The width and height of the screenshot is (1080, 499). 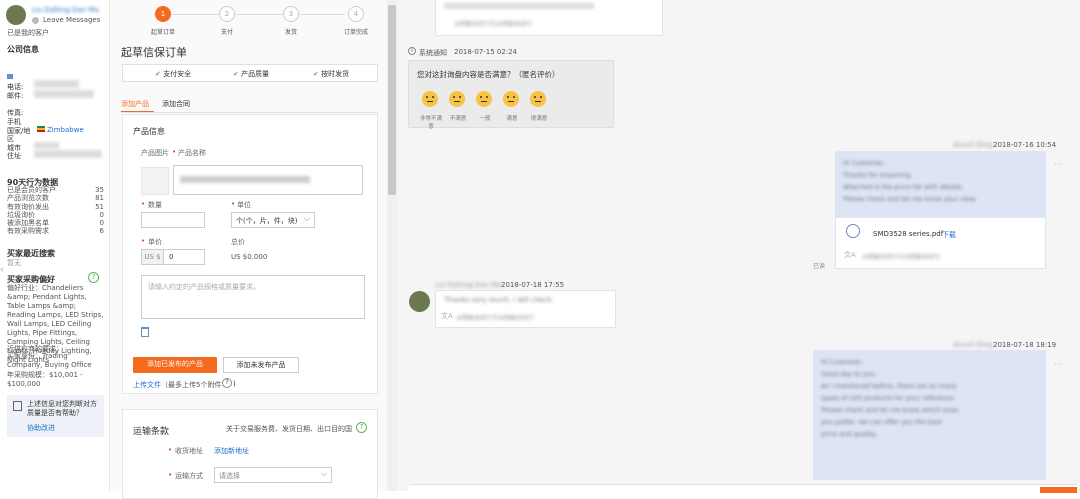 What do you see at coordinates (433, 53) in the screenshot?
I see `system-notice-label: 系统通知` at bounding box center [433, 53].